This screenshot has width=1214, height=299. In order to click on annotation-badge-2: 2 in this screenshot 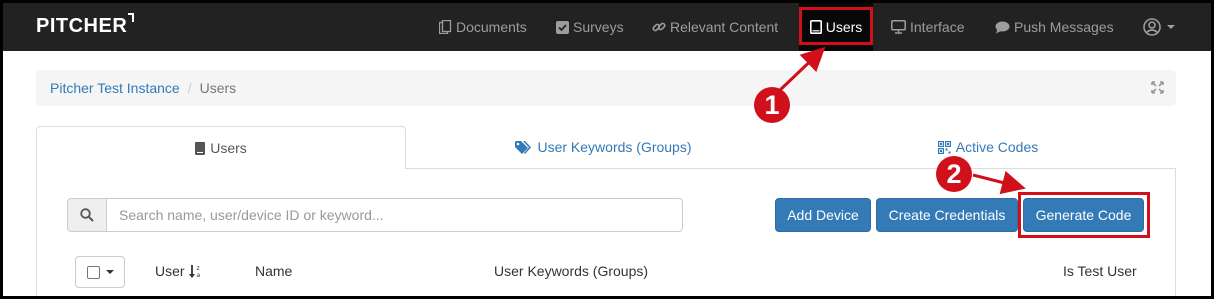, I will do `click(954, 174)`.